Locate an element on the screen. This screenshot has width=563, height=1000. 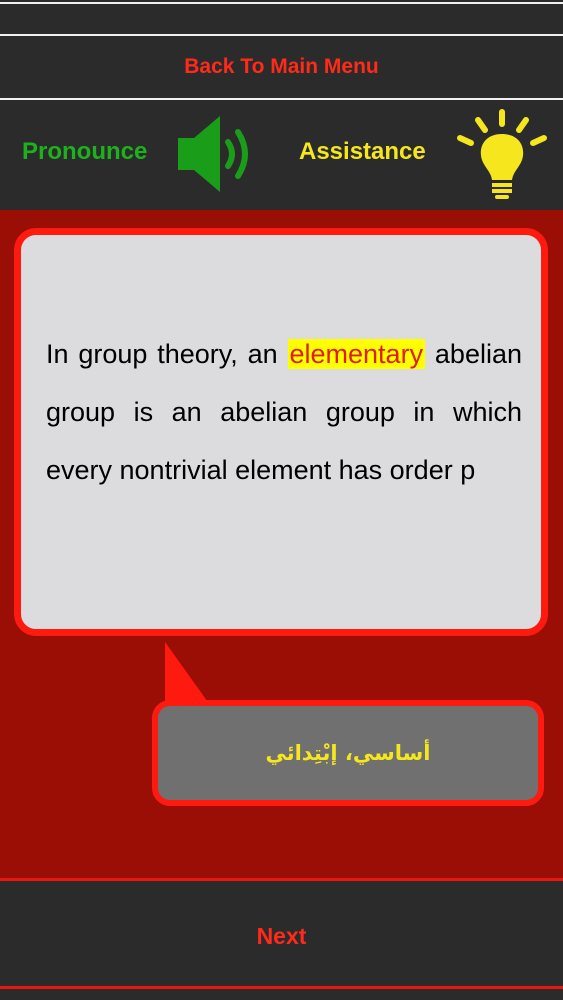
question-text-before: In group theory, an is located at coordinates (167, 354).